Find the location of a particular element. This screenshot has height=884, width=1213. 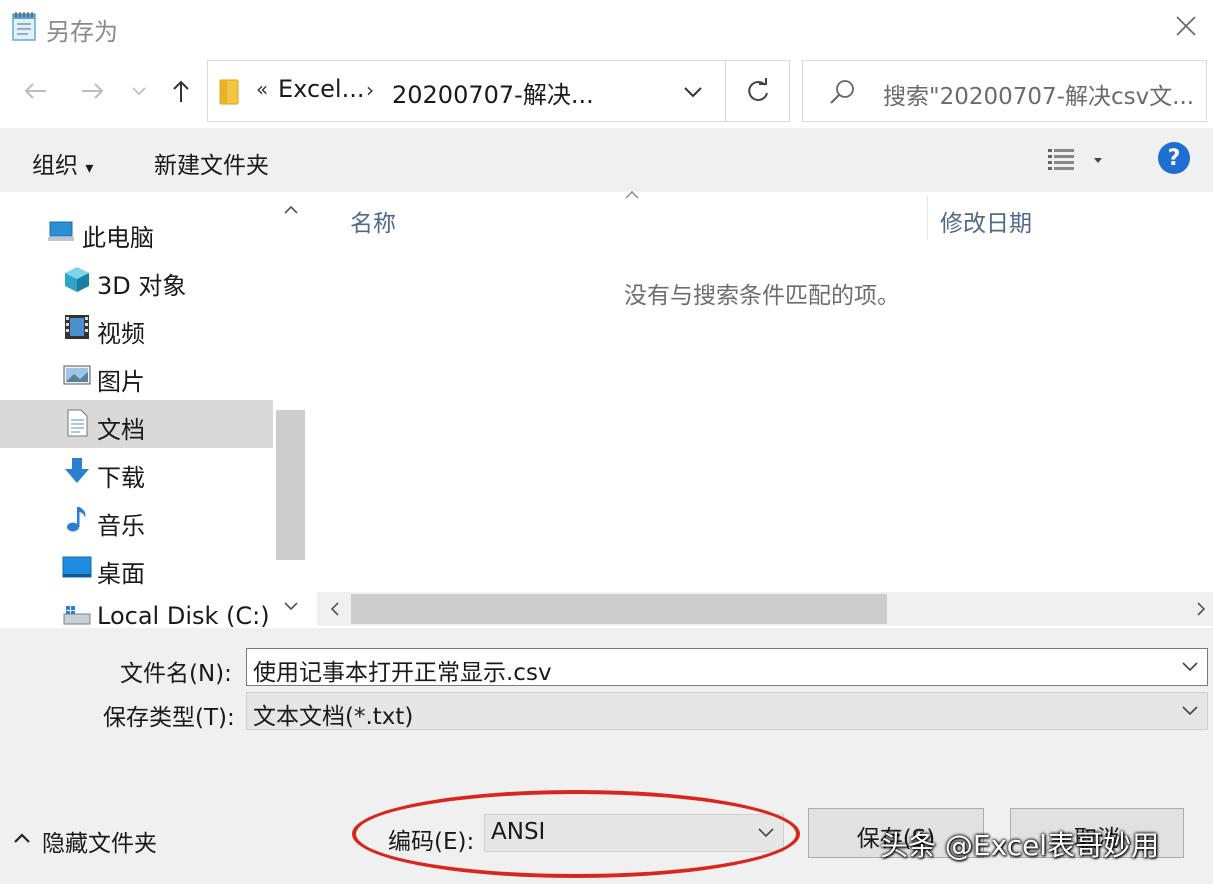

sidebar-item-downloads: 下载 is located at coordinates (136, 472).